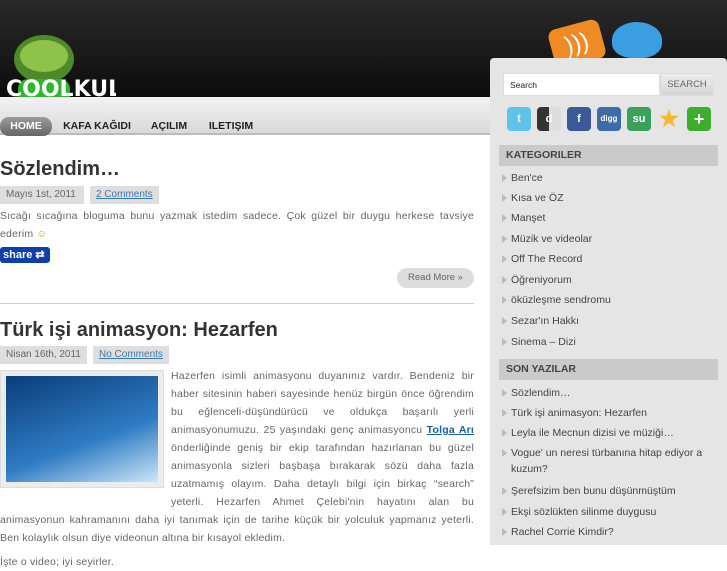 The width and height of the screenshot is (727, 571). I want to click on nav-acilim: AÇILIM, so click(169, 126).